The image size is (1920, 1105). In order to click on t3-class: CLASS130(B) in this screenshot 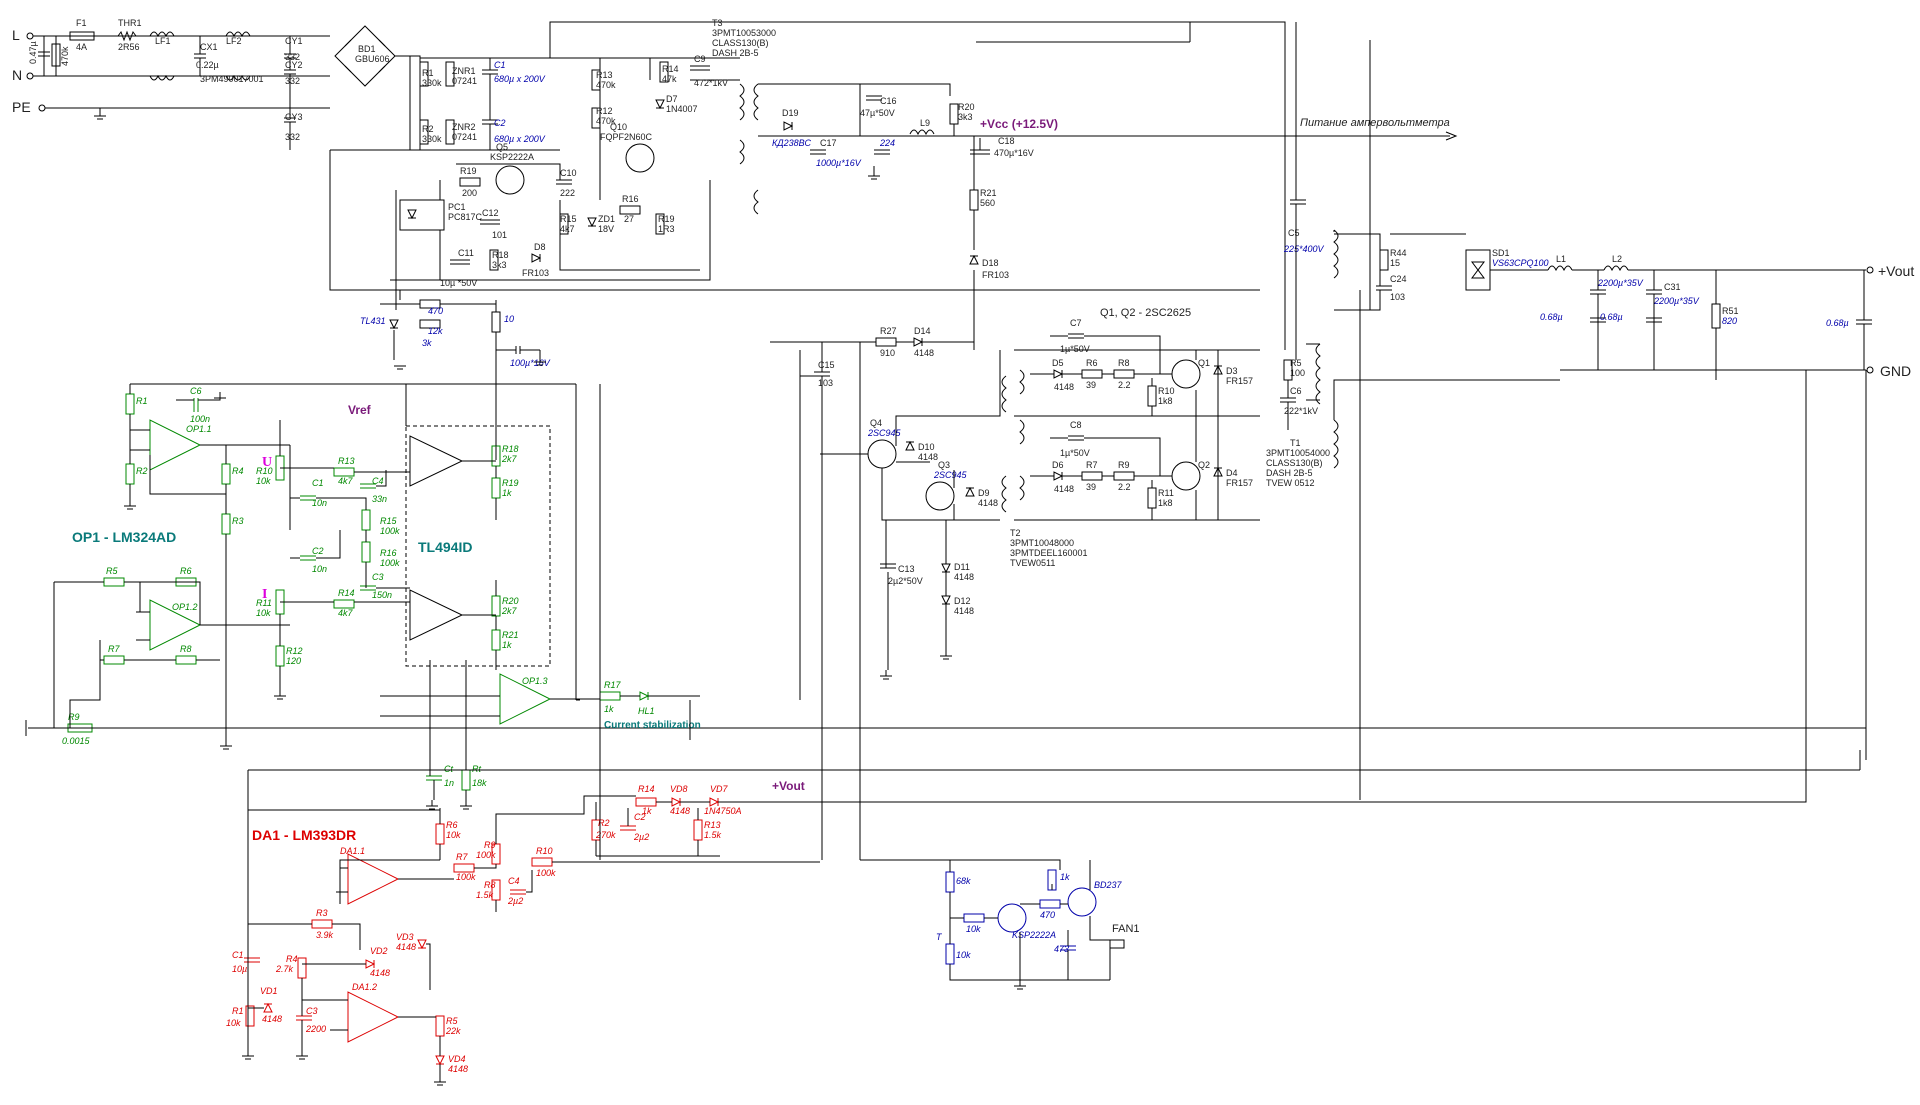, I will do `click(740, 43)`.